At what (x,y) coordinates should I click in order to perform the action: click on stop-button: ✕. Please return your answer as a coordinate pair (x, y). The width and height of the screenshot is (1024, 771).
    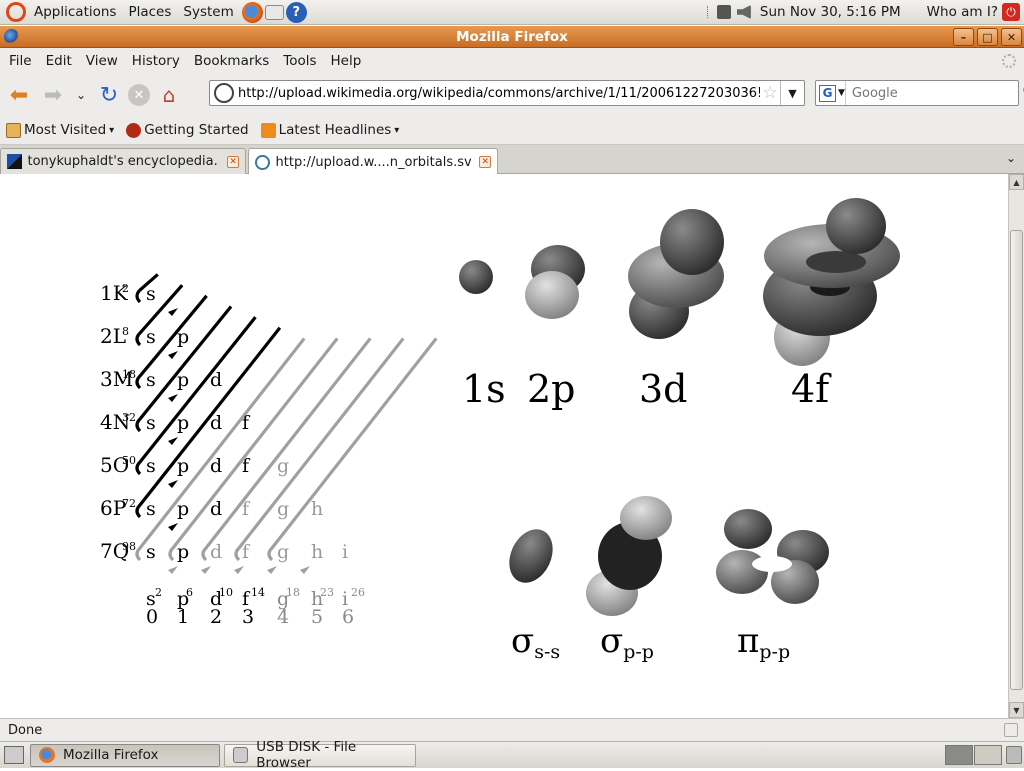
    Looking at the image, I should click on (139, 95).